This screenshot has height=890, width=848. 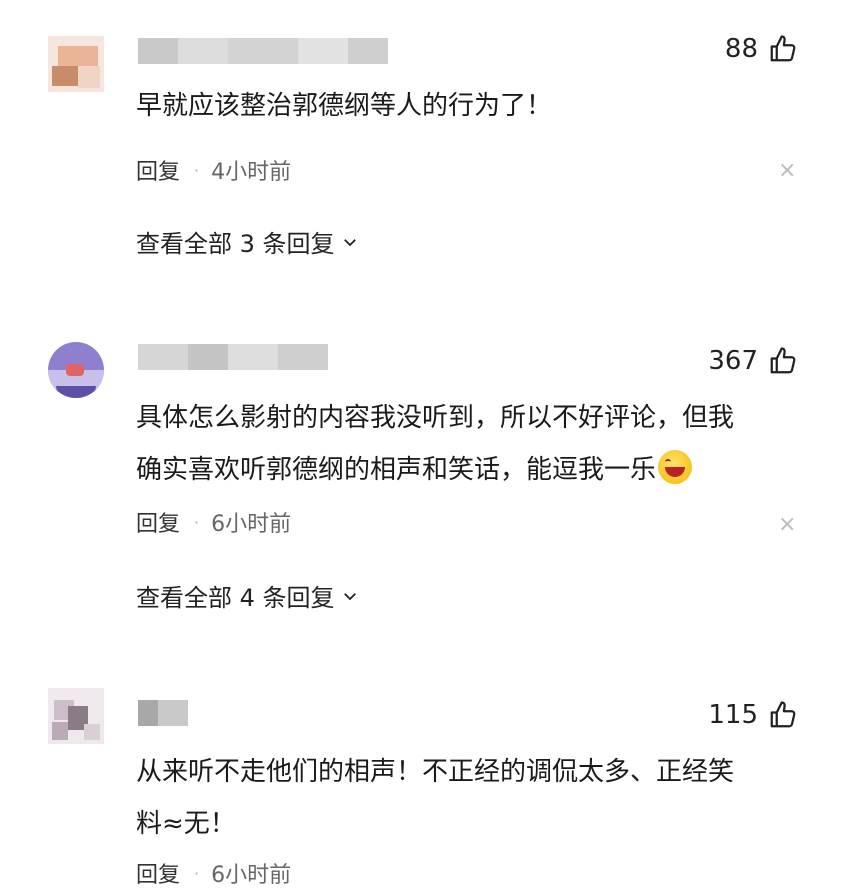 I want to click on comment-text-line-1: 从来听不走他们的相声！不正经的调侃太多、正经笑, so click(x=435, y=772).